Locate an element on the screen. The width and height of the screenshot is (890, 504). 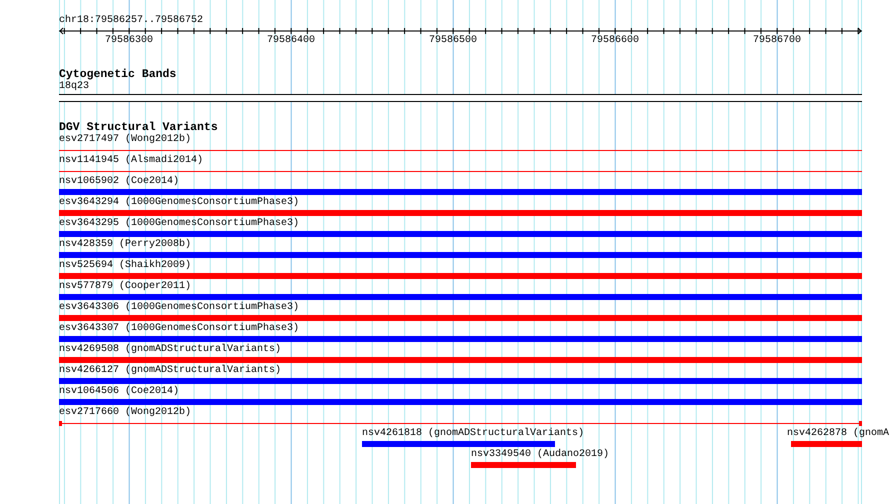
variant-label: esv2717497 (Wong2012b) is located at coordinates (125, 140).